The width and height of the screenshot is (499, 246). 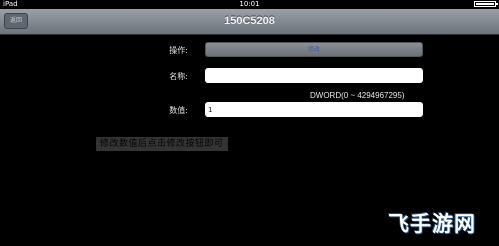 I want to click on status-bar: iPad 10:01, so click(x=249, y=4).